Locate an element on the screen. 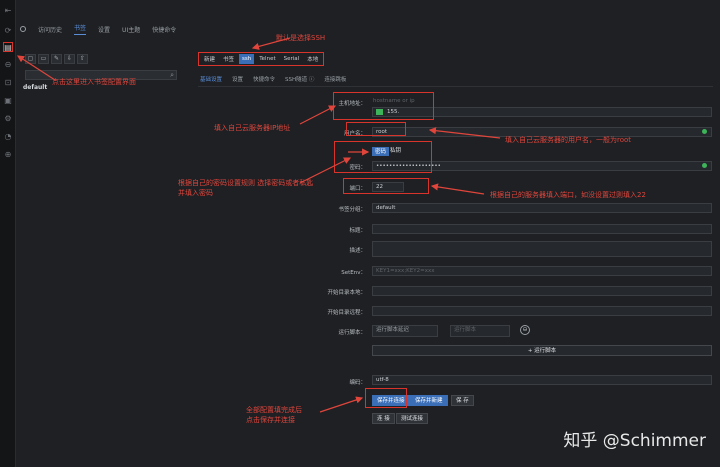 The width and height of the screenshot is (720, 467). note-save-2: 点击保存并连接 is located at coordinates (270, 420).